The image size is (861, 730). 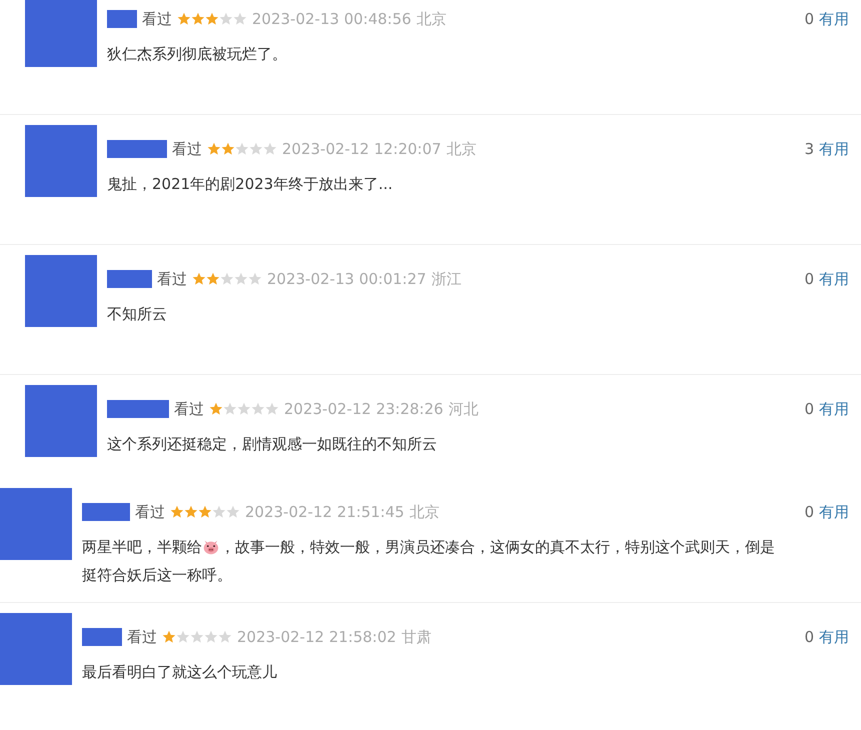 I want to click on comment-text: 这个系列还挺稳定，剧情观感一如既往的不知所云, so click(x=272, y=444).